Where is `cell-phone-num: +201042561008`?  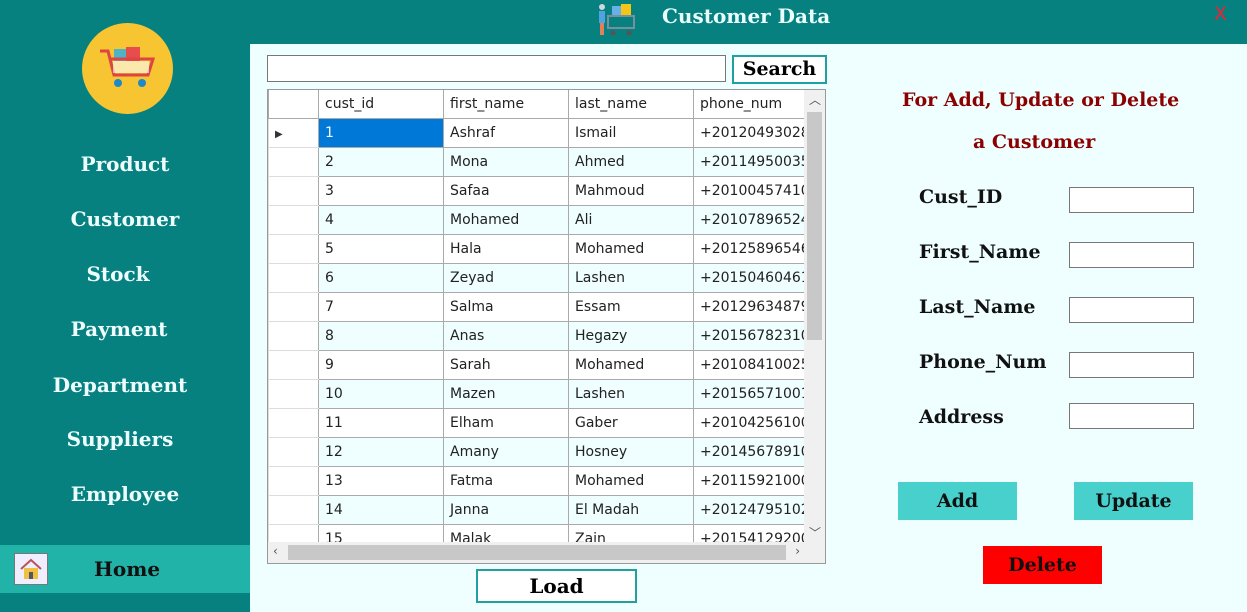
cell-phone-num: +201042561008 is located at coordinates (756, 422).